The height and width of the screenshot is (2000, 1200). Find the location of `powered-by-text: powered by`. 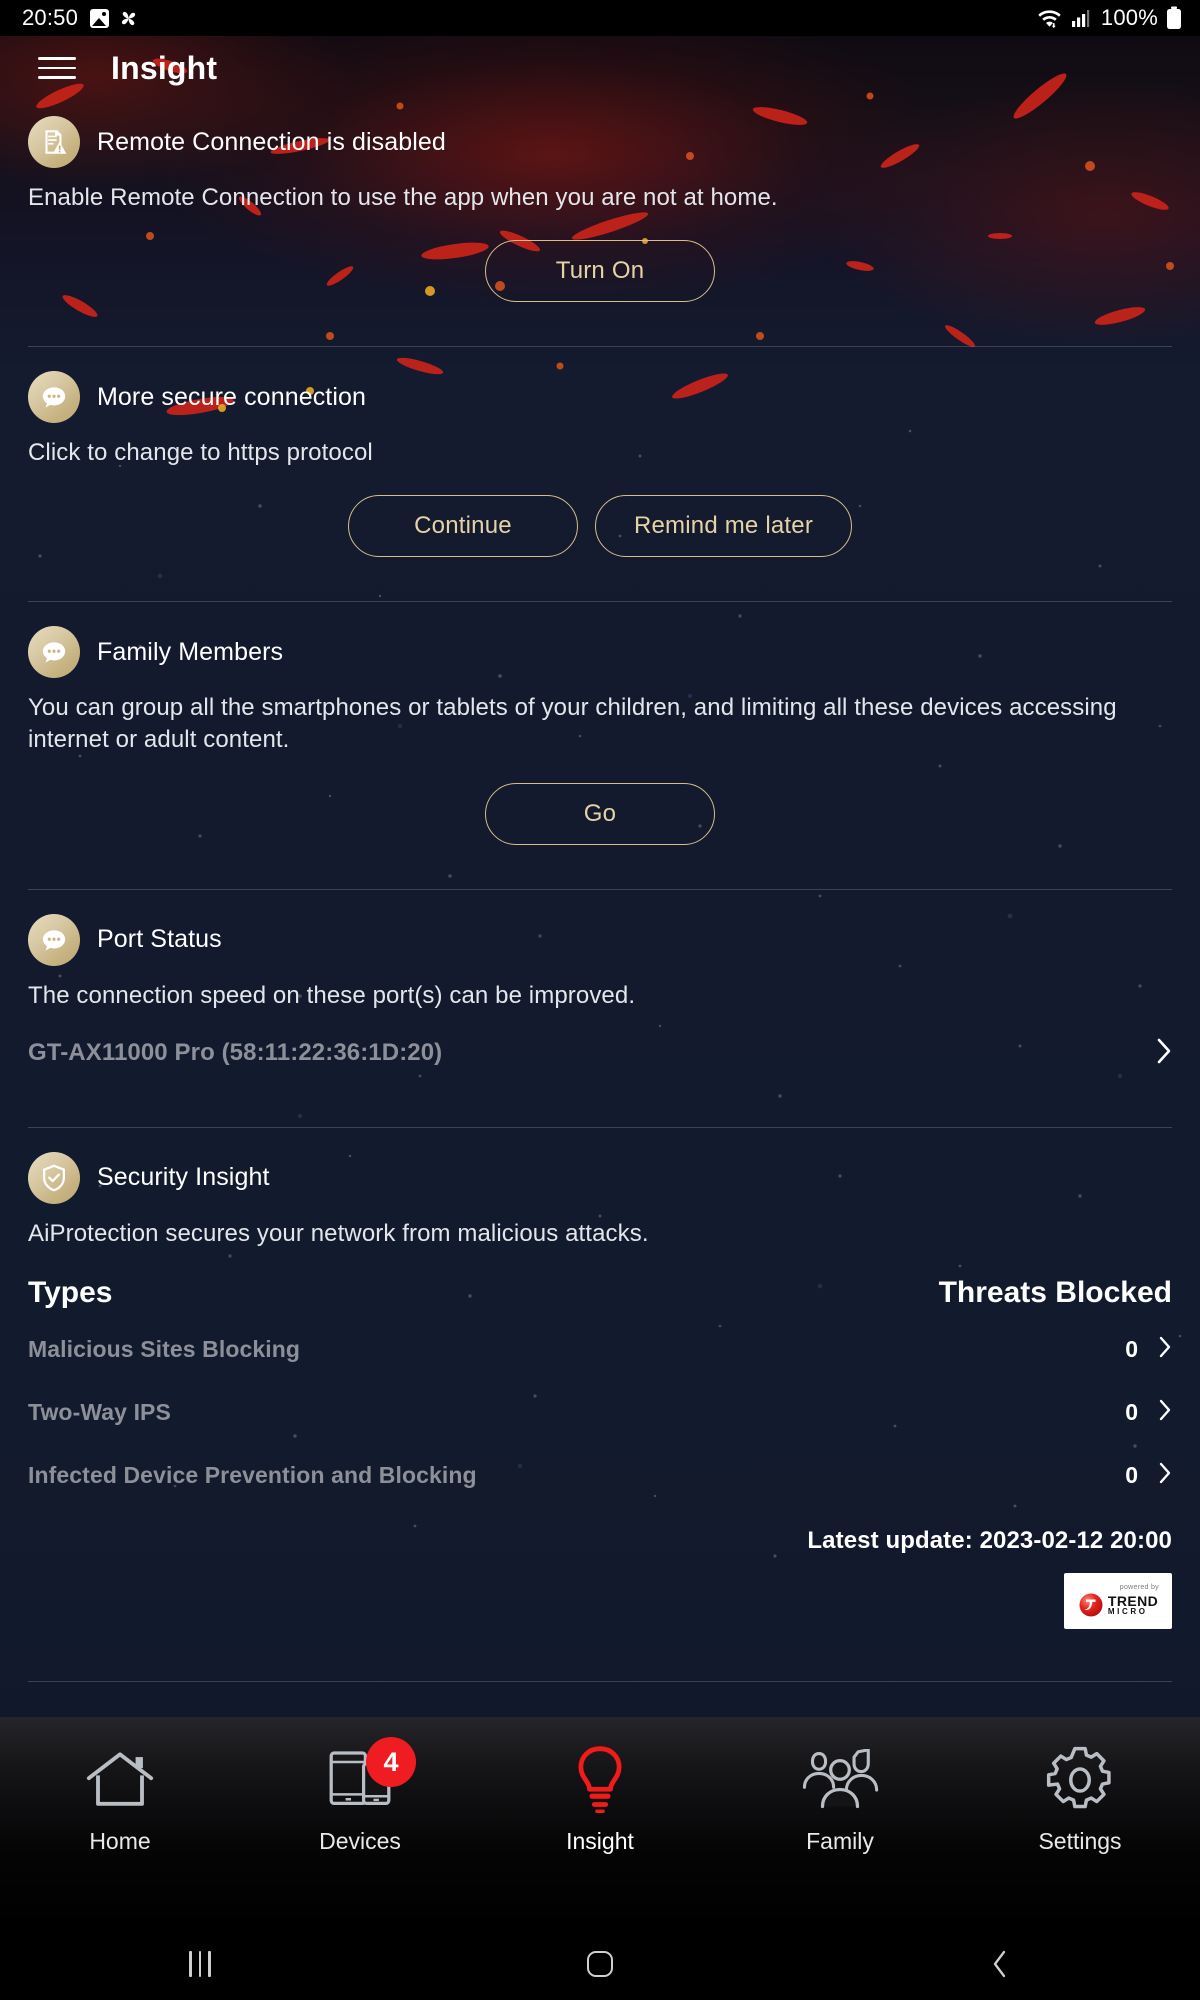

powered-by-text: powered by is located at coordinates (1139, 1587).